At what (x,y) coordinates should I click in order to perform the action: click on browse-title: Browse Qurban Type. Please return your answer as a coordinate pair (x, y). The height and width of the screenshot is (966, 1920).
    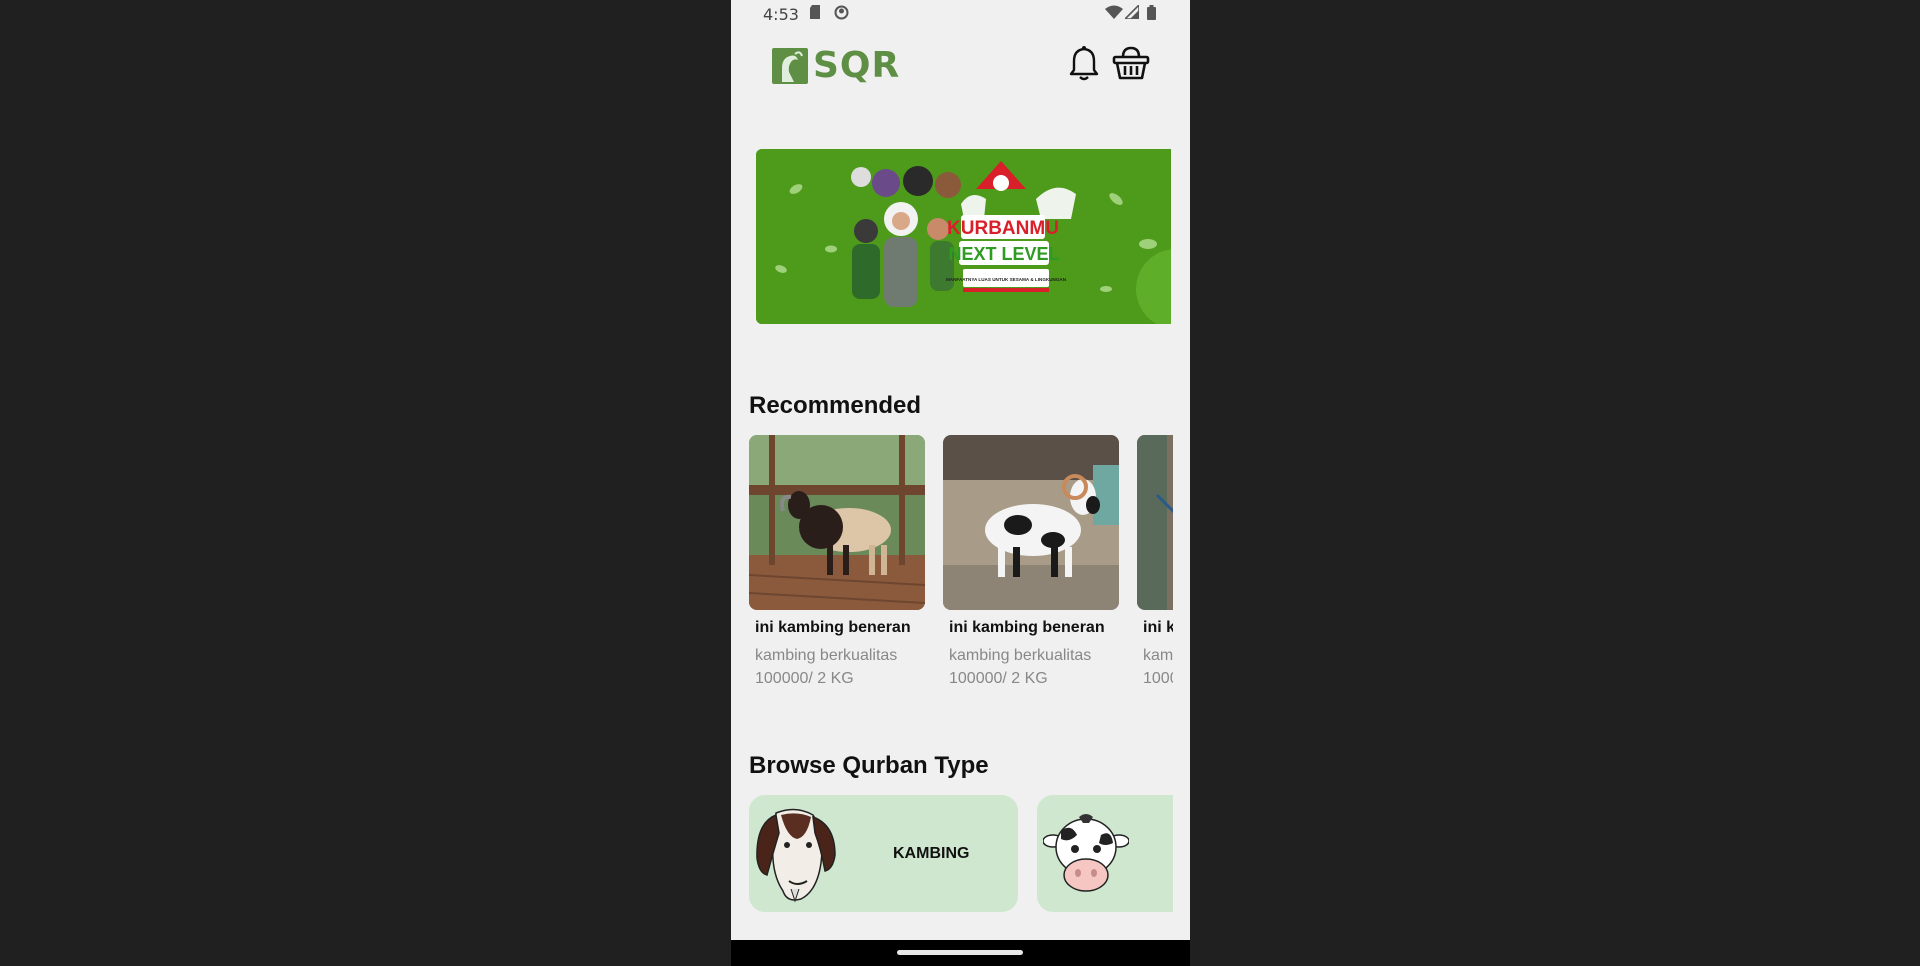
    Looking at the image, I should click on (869, 765).